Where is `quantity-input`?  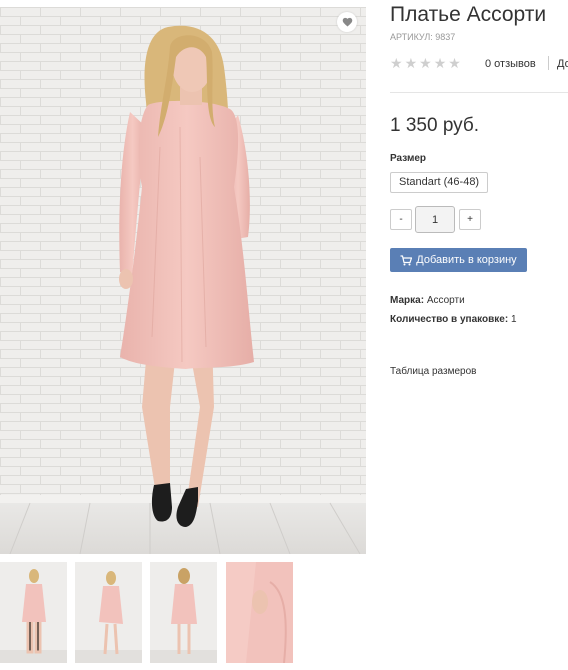
quantity-input is located at coordinates (435, 219).